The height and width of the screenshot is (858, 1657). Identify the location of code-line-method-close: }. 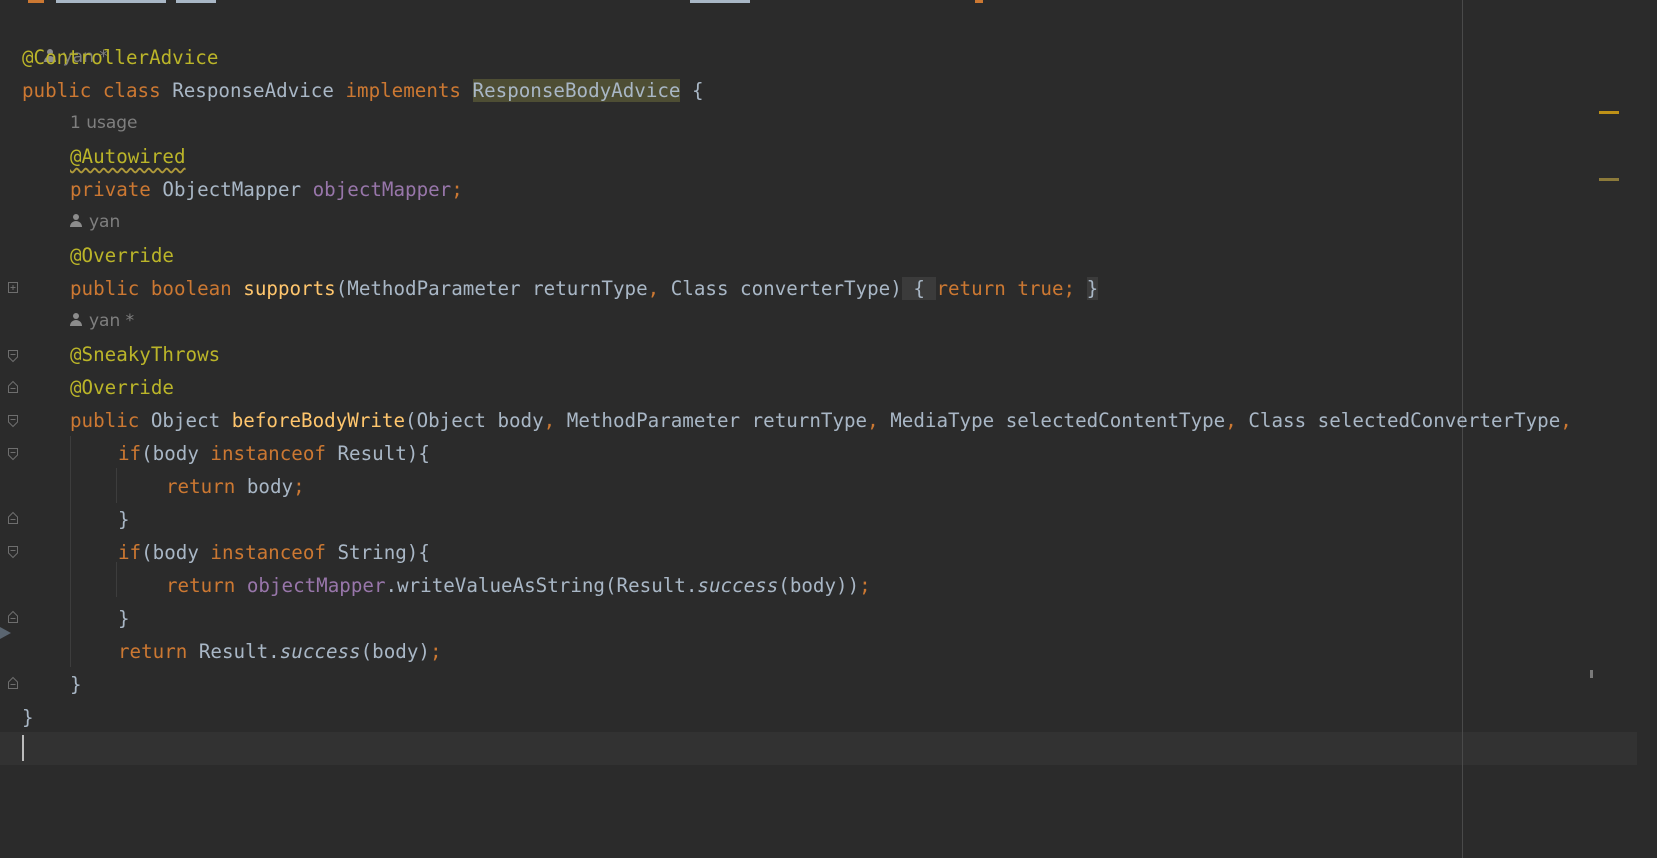
(76, 684).